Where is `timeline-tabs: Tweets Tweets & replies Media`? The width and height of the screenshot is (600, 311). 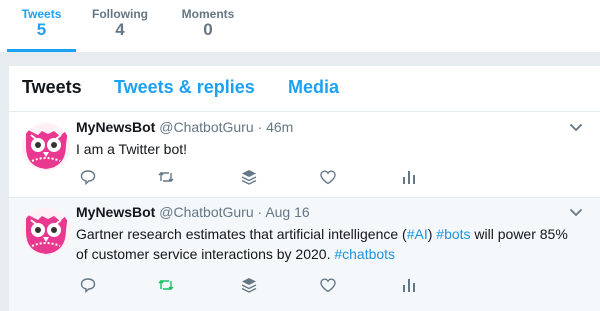 timeline-tabs: Tweets Tweets & replies Media is located at coordinates (304, 89).